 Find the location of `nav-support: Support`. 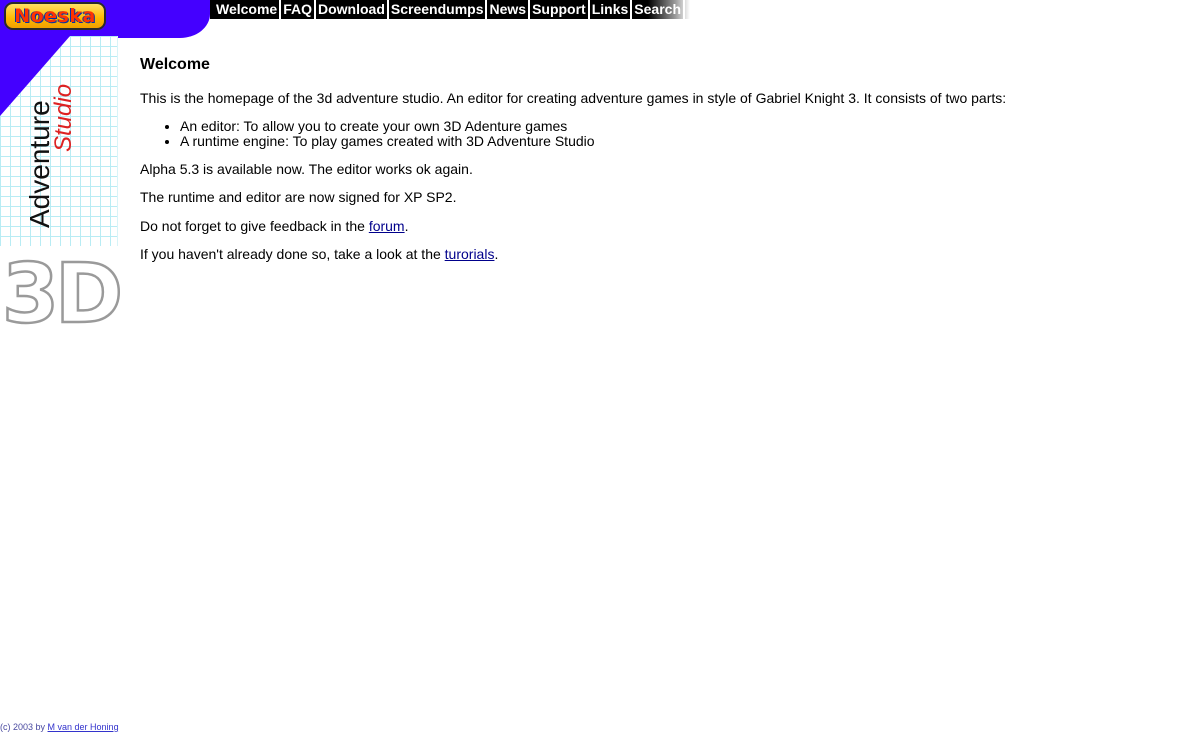

nav-support: Support is located at coordinates (560, 9).